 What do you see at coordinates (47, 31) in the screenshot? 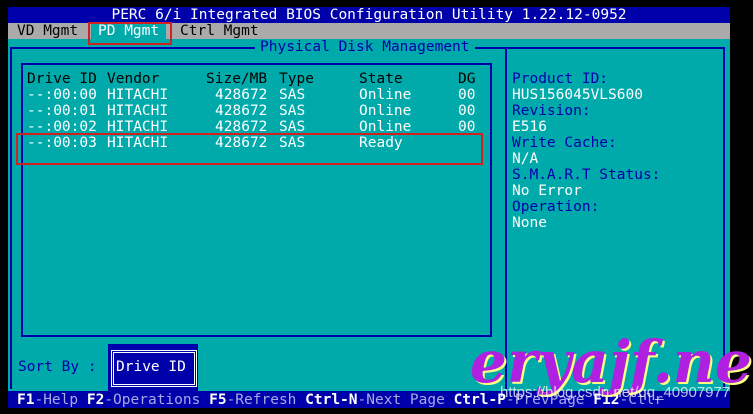
I see `menu-vd-mgmt: VD Mgmt` at bounding box center [47, 31].